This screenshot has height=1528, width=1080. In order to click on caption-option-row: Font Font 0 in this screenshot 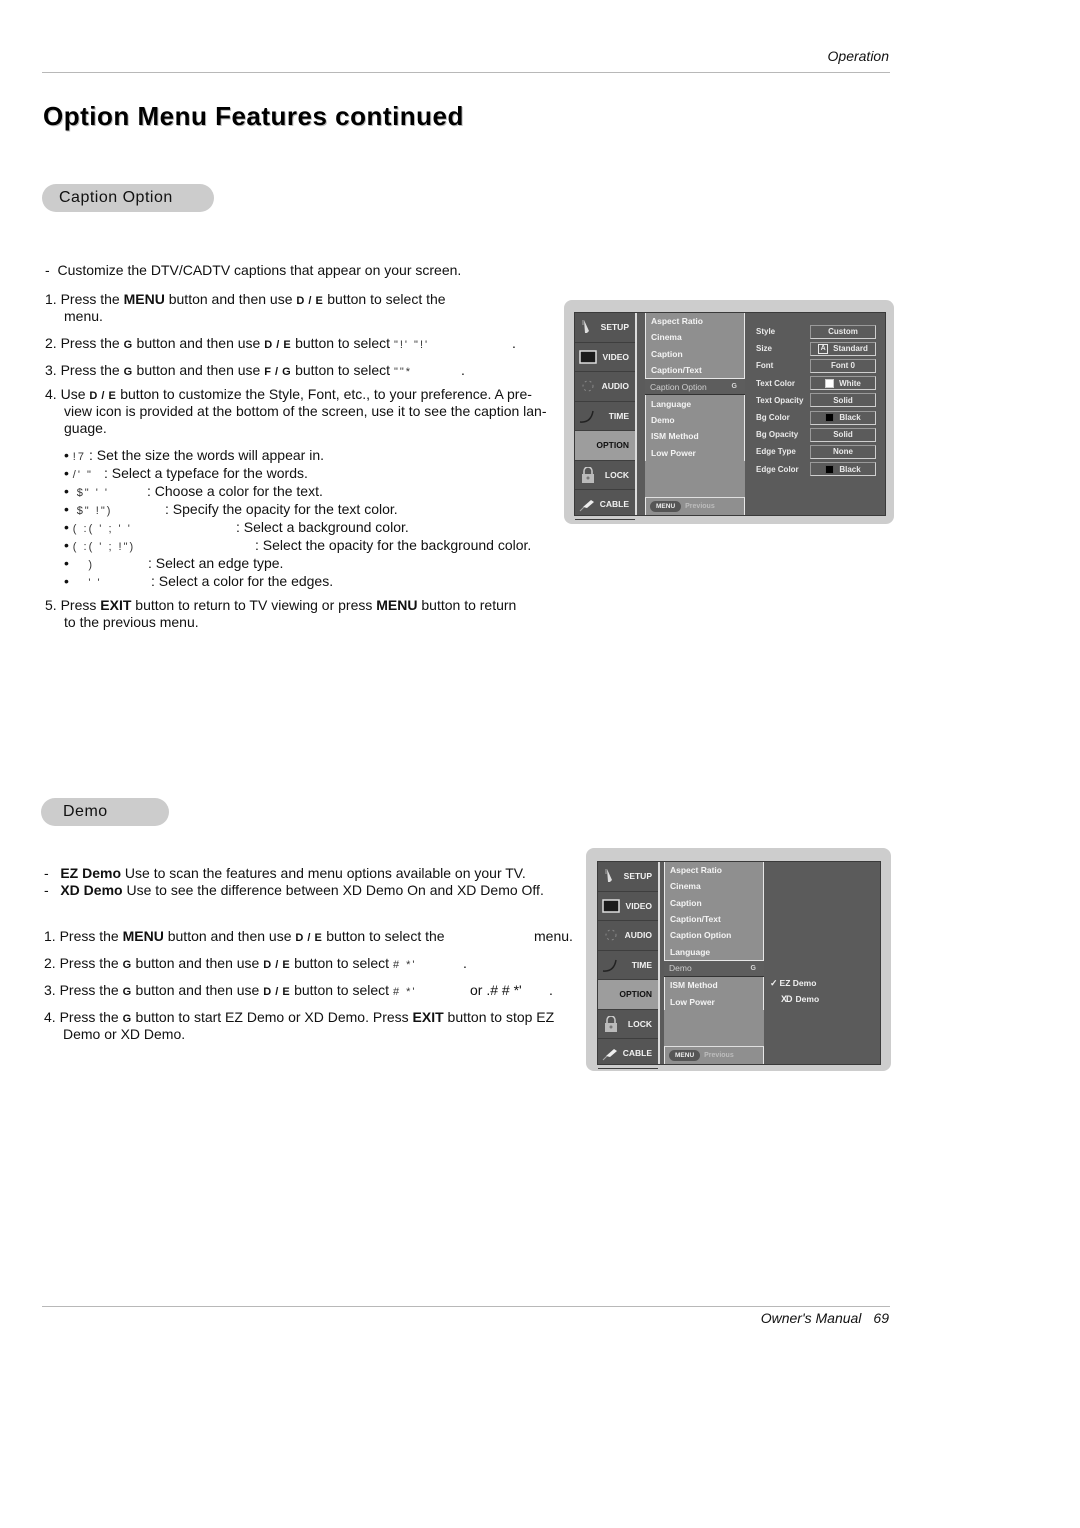, I will do `click(818, 365)`.